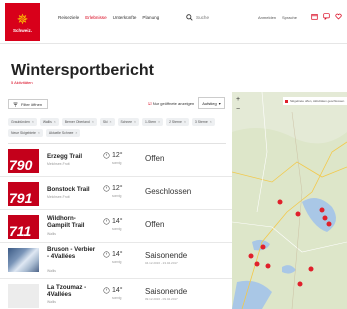 Image resolution: width=347 pixels, height=309 pixels. I want to click on filter-chip-label: 2 Sterne, so click(175, 122).